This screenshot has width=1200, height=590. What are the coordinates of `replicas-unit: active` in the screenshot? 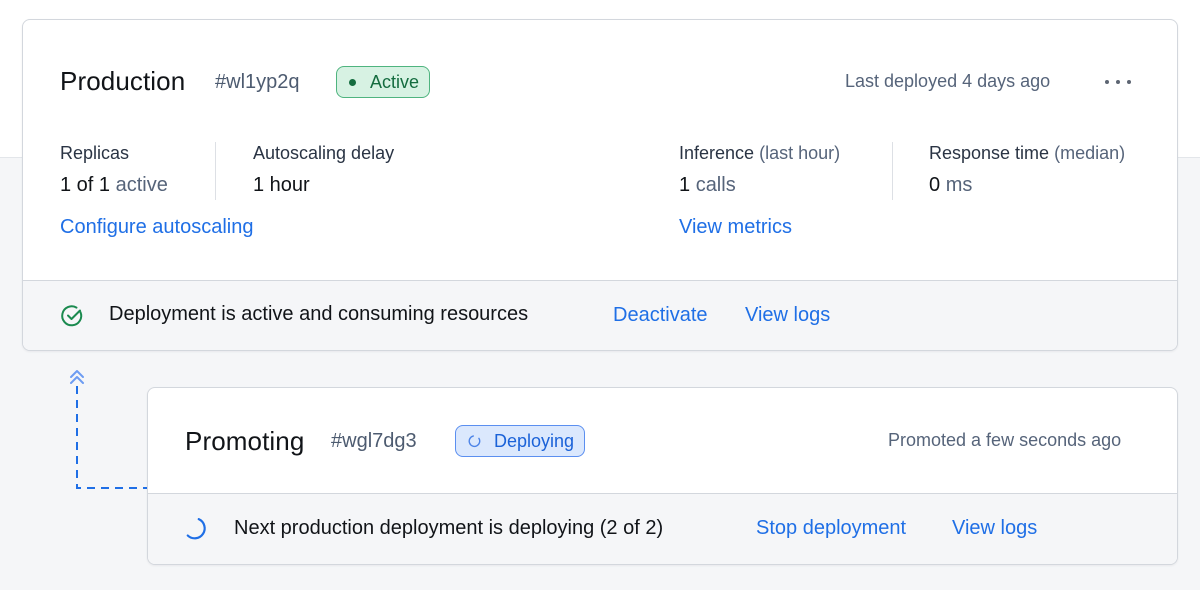 It's located at (141, 185).